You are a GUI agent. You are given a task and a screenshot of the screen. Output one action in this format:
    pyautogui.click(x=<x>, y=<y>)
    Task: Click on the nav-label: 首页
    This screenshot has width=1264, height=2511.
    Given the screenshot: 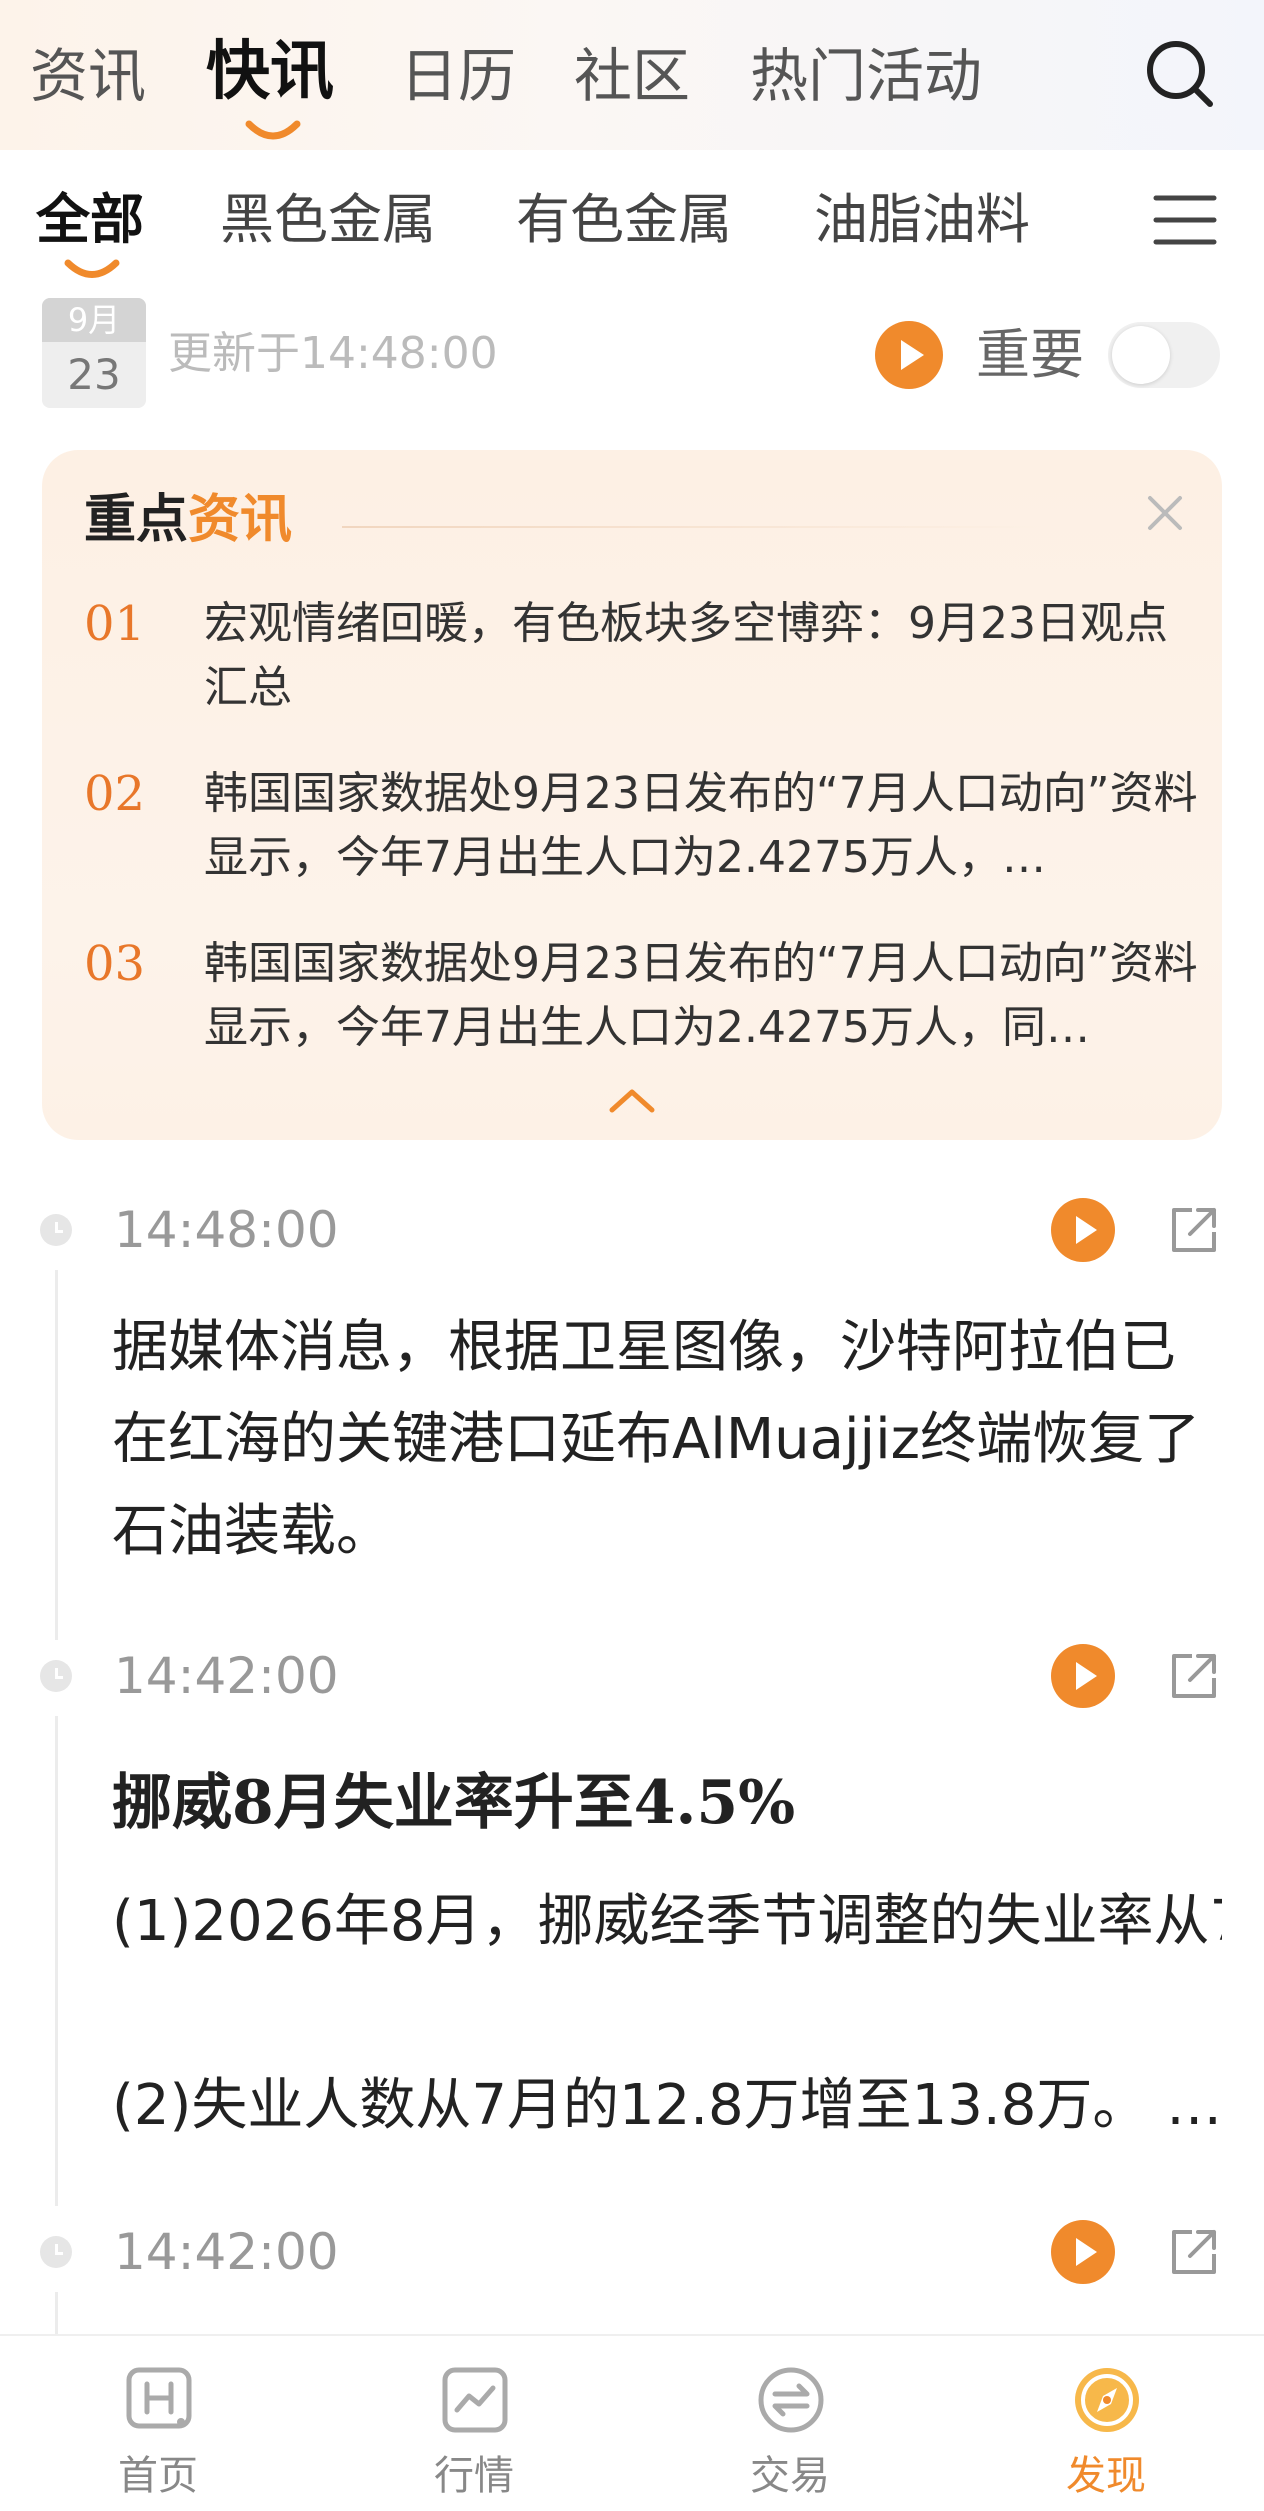 What is the action you would take?
    pyautogui.click(x=158, y=2476)
    